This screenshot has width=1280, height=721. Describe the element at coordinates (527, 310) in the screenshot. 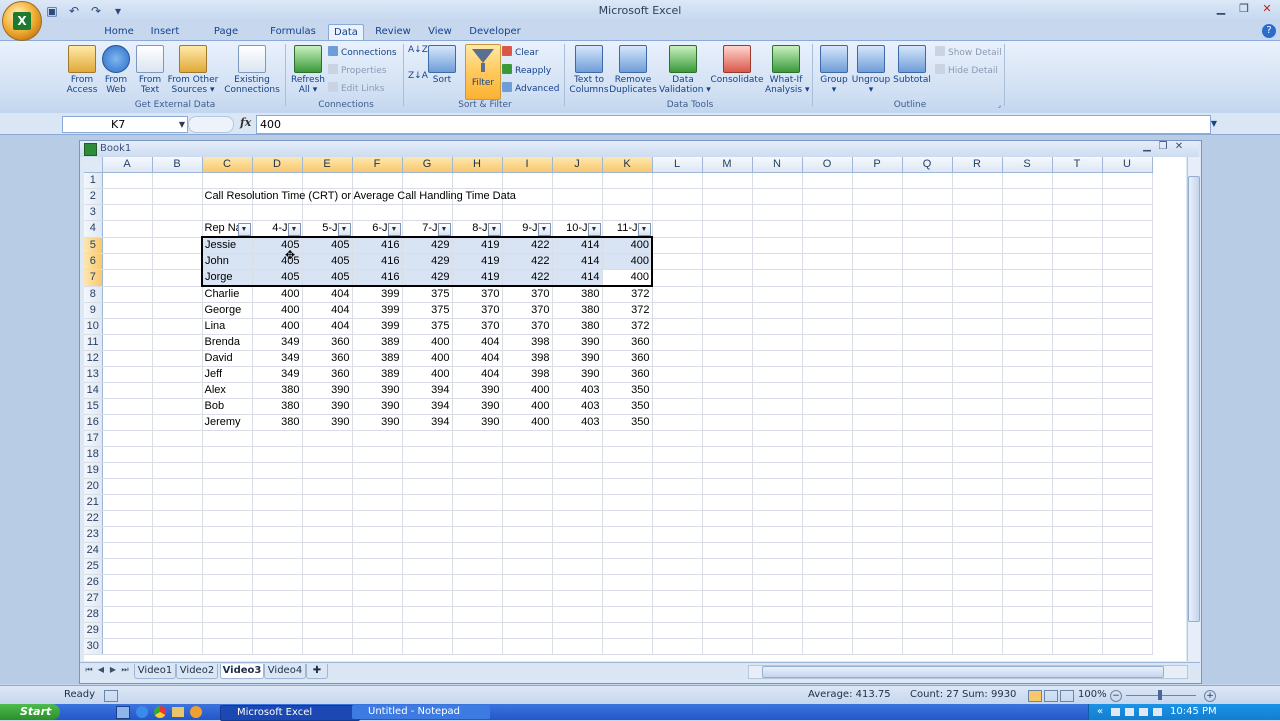

I see `value-cell: 370` at that location.